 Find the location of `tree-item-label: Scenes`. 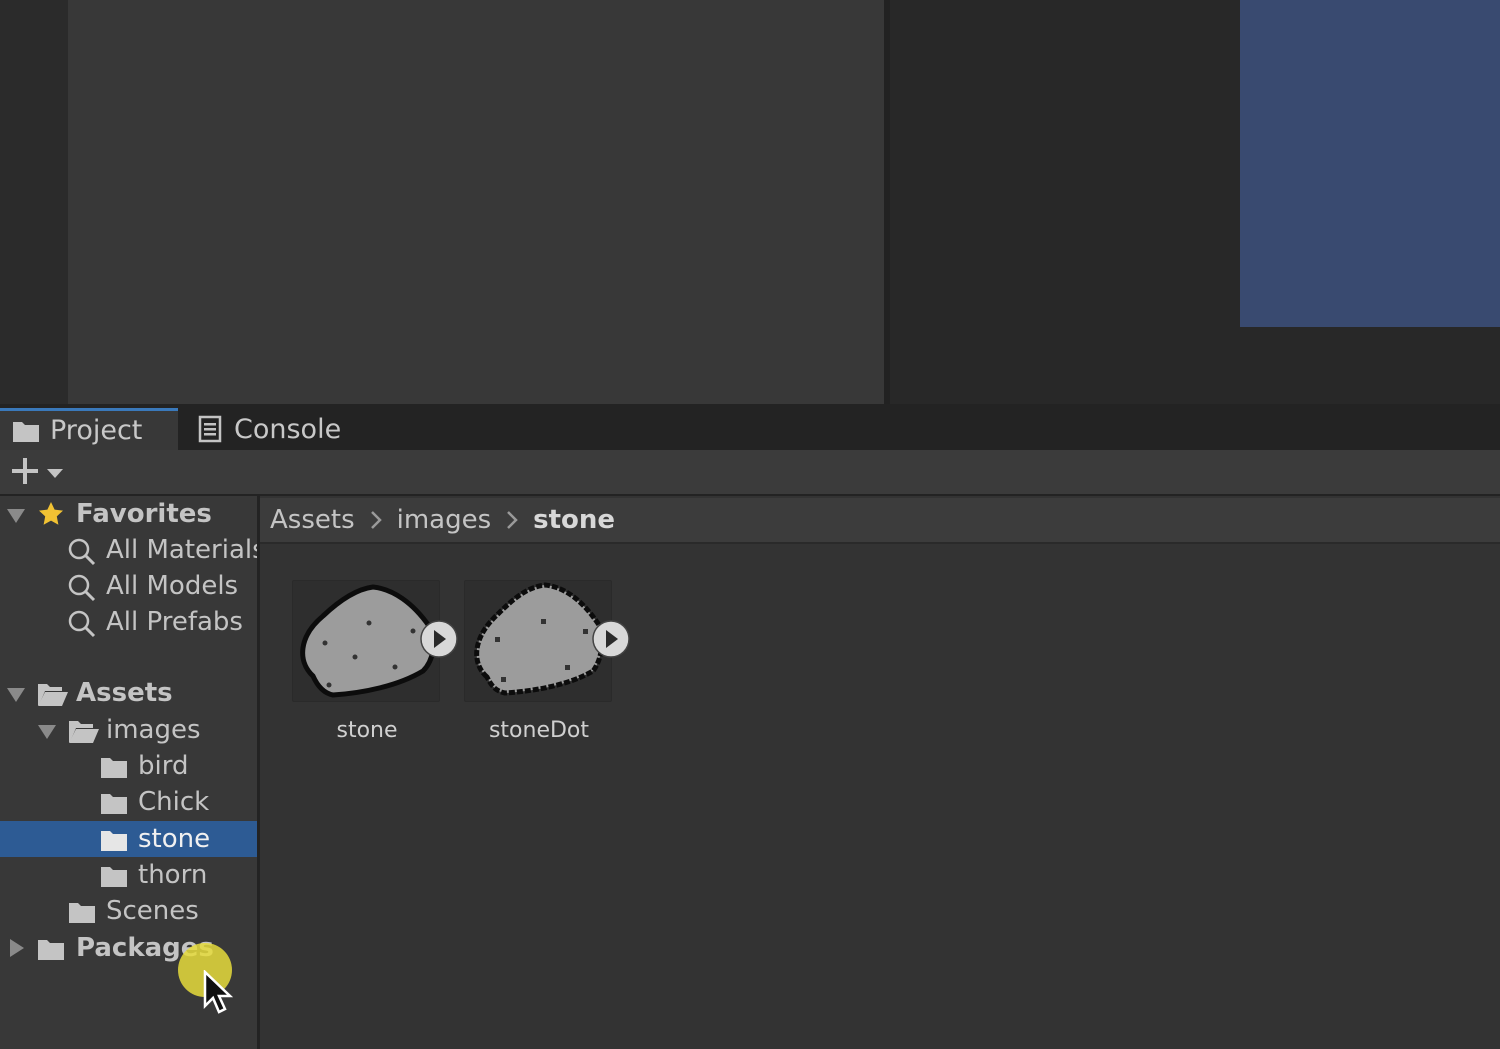

tree-item-label: Scenes is located at coordinates (152, 911).